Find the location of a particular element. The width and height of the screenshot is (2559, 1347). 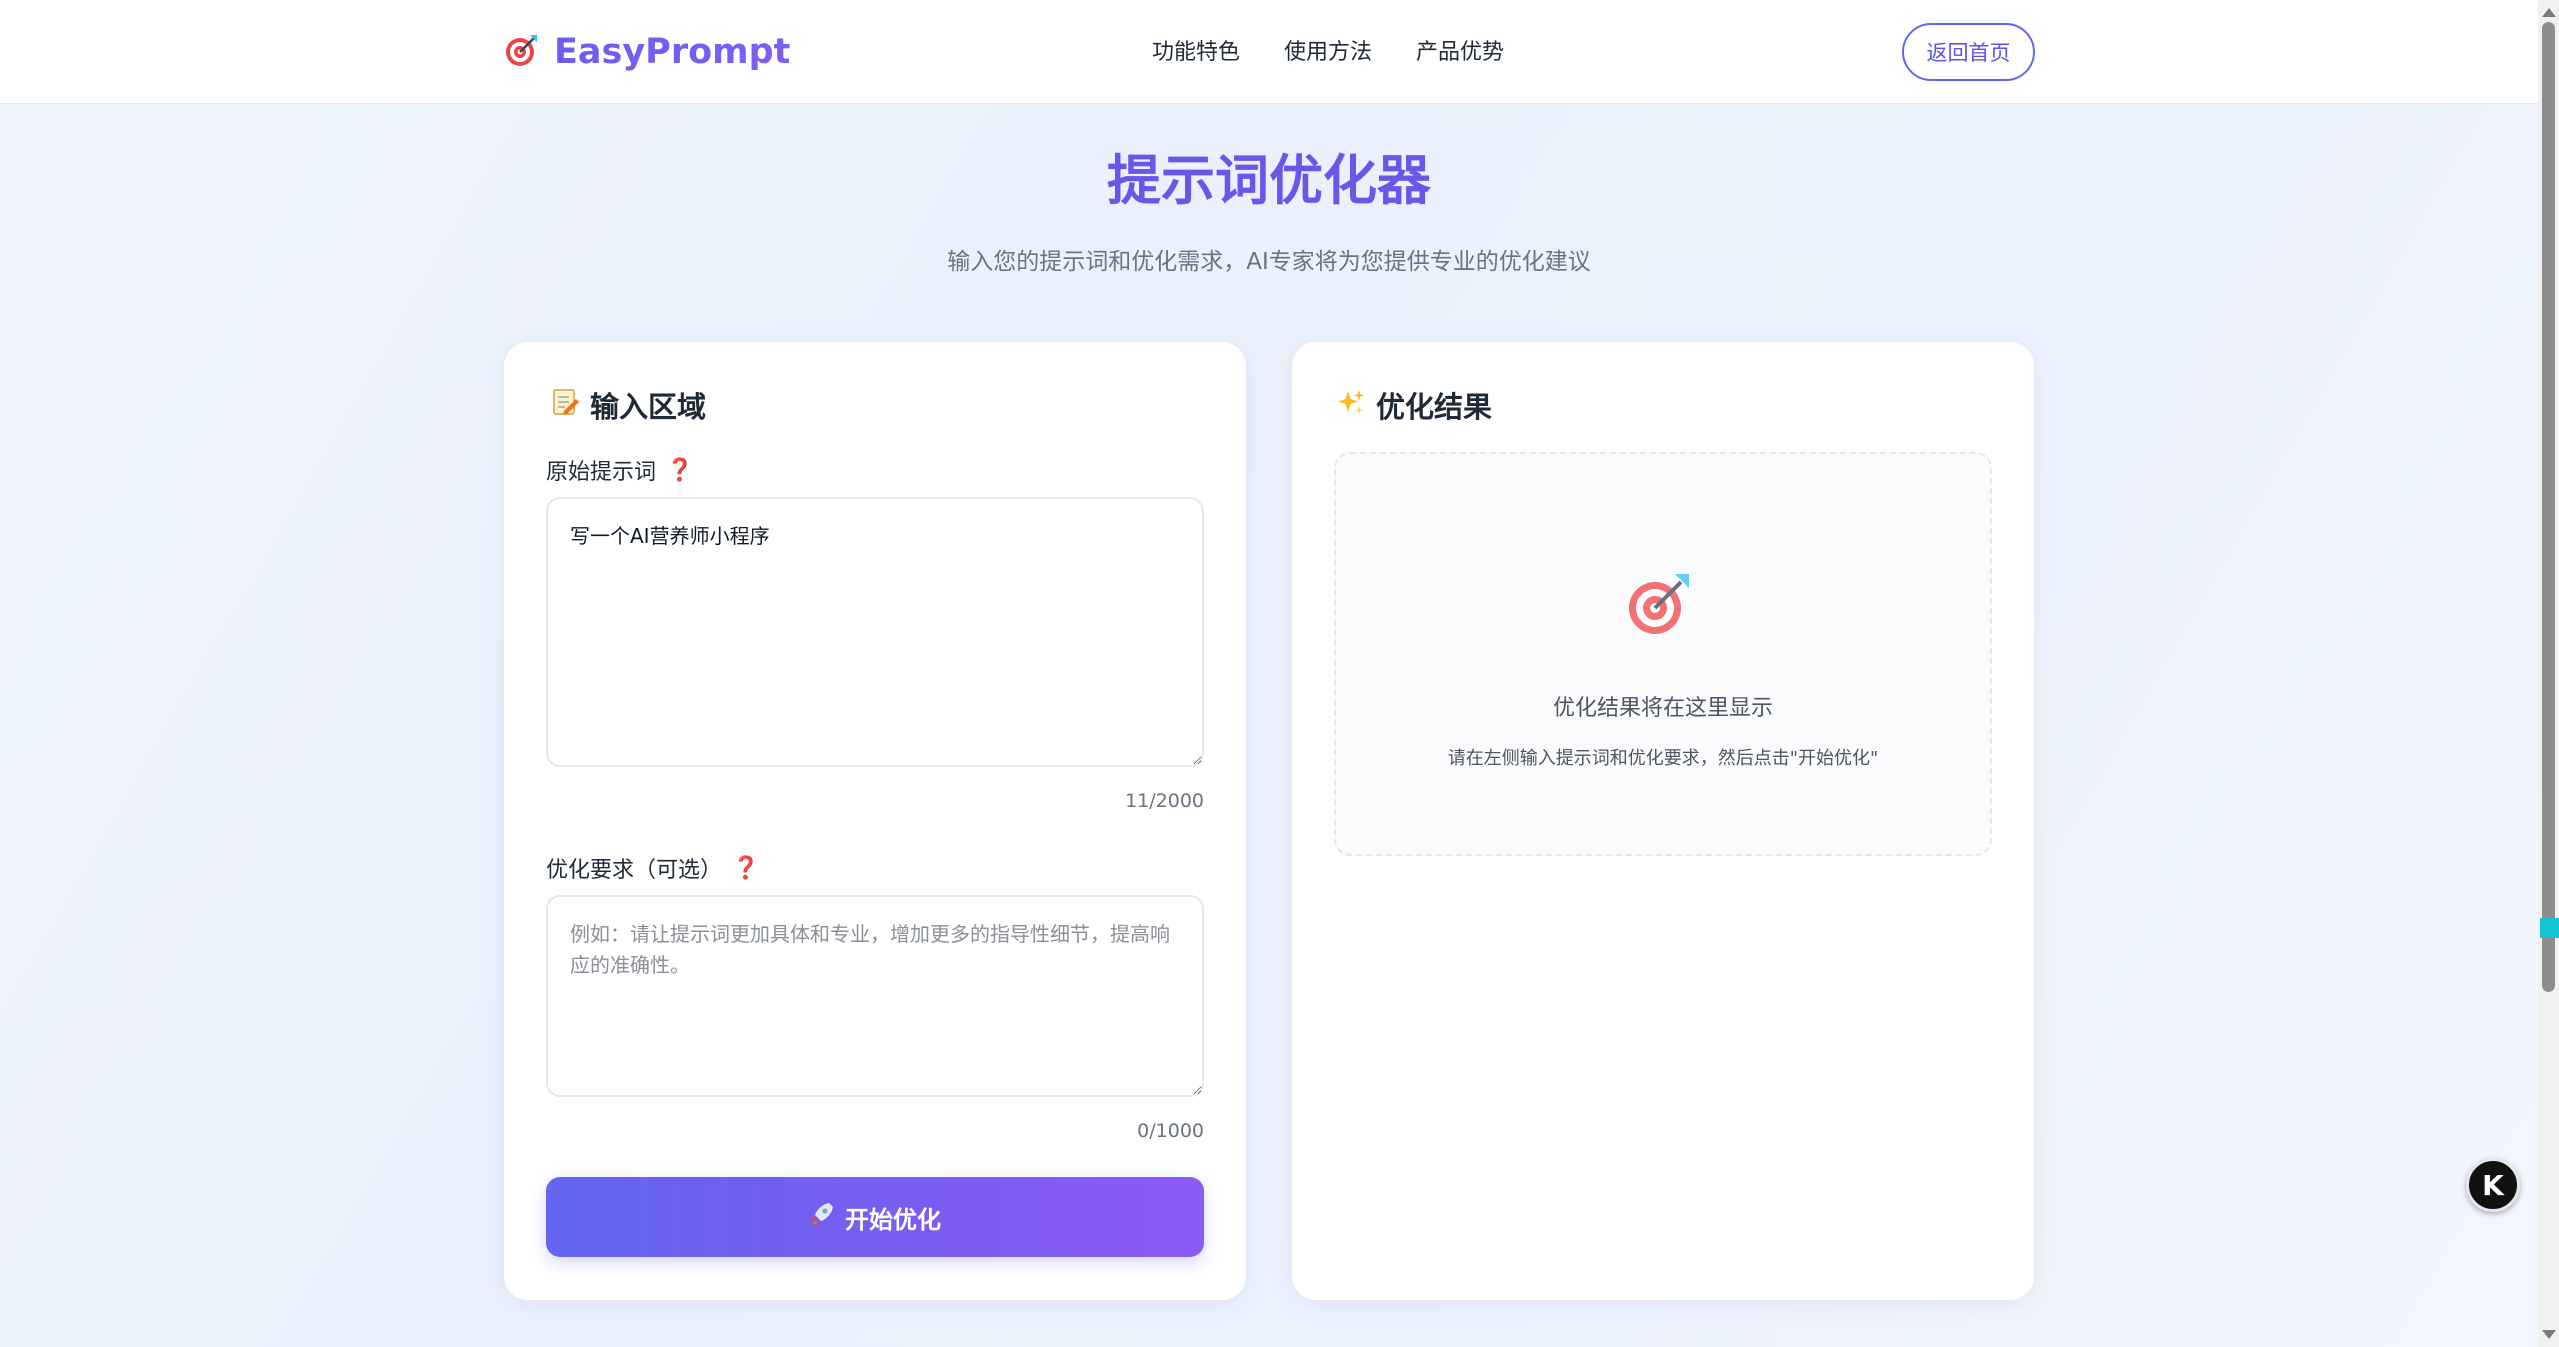

input-card-title-text: 输入区域 is located at coordinates (648, 407).